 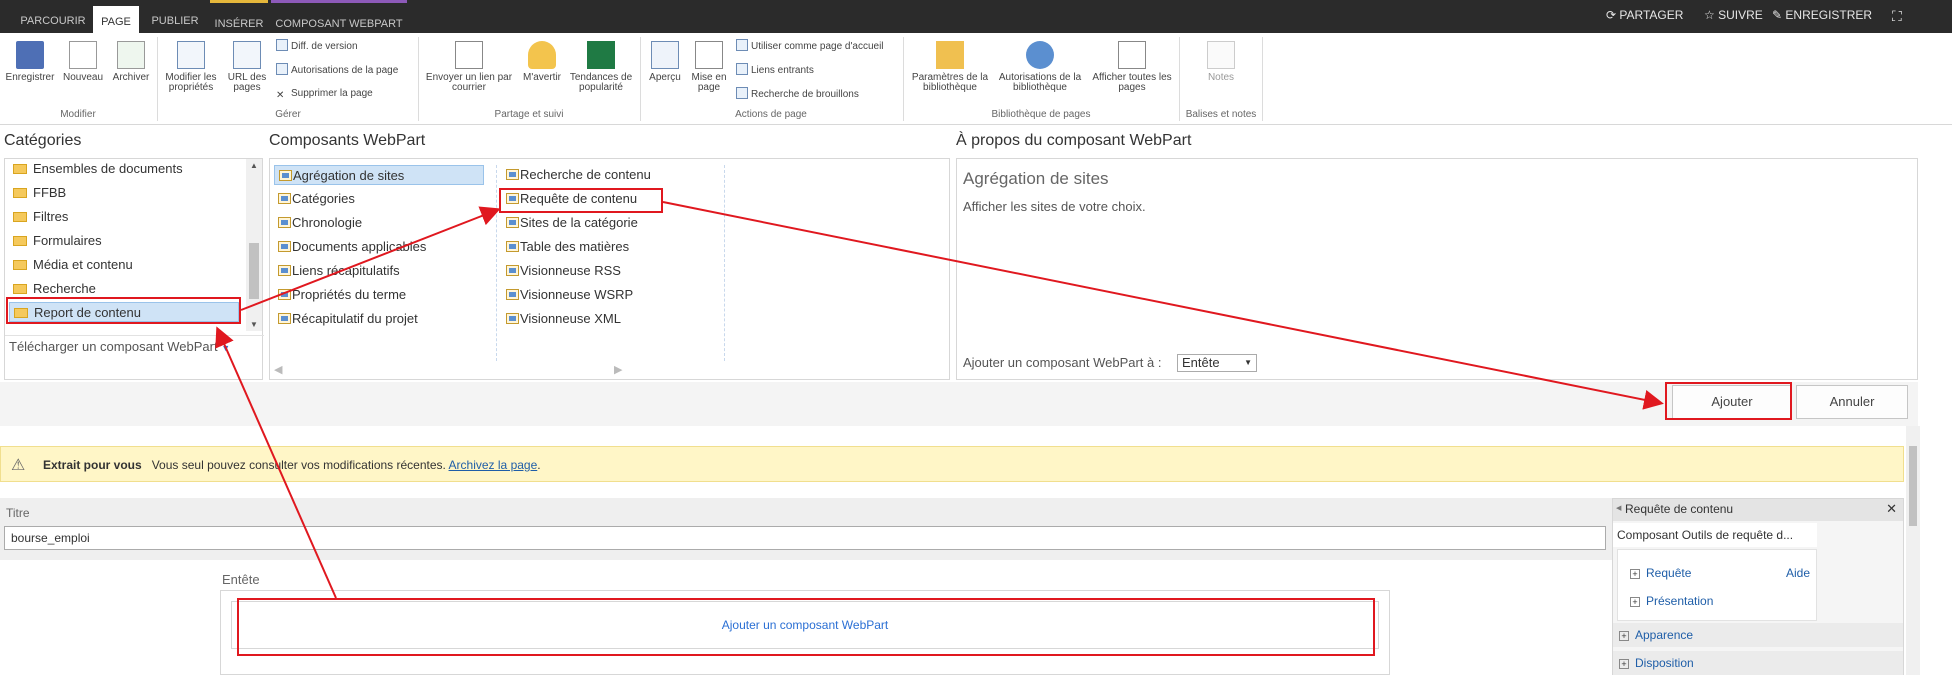 What do you see at coordinates (276, 462) in the screenshot?
I see `arrow-zone-to-category` at bounding box center [276, 462].